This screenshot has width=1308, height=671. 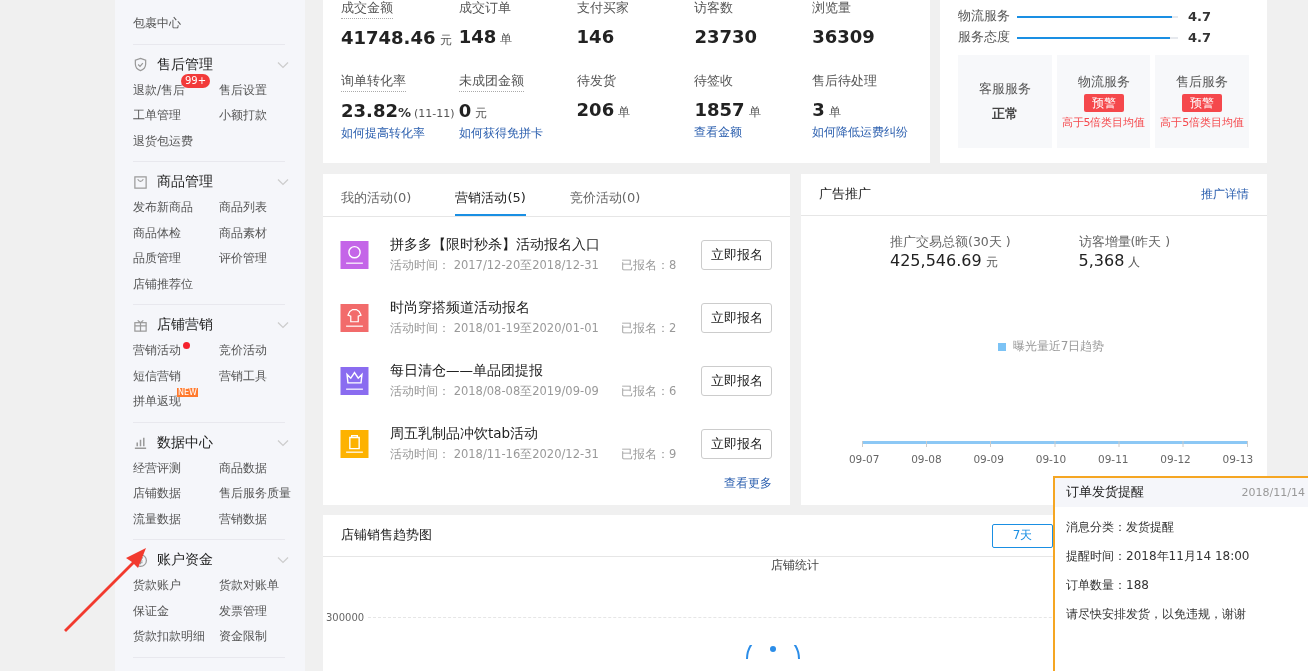 What do you see at coordinates (545, 245) in the screenshot?
I see `activity-title: 拼多多【限时秒杀】活动报名入口` at bounding box center [545, 245].